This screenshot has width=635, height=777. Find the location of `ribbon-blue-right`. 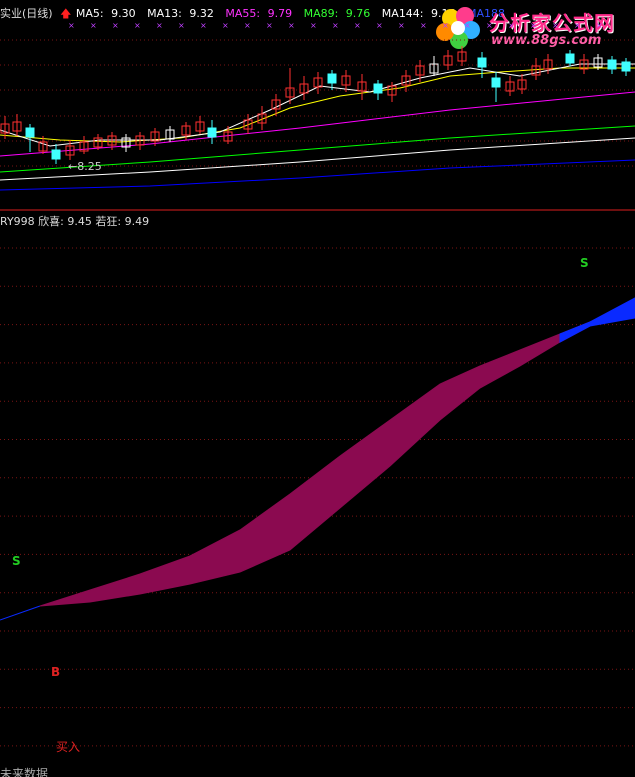

ribbon-blue-right is located at coordinates (597, 320).